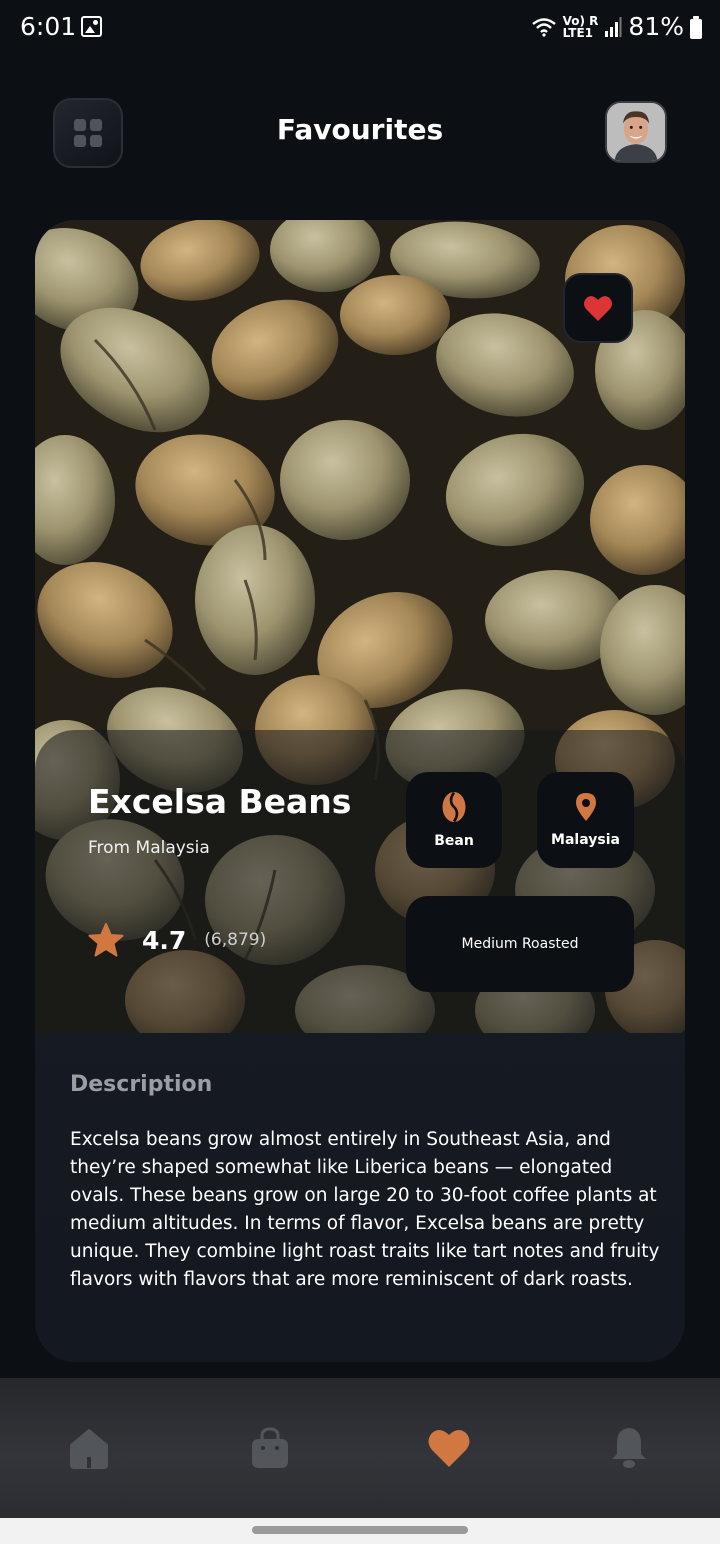 This screenshot has height=1544, width=720. I want to click on star-icon, so click(106, 940).